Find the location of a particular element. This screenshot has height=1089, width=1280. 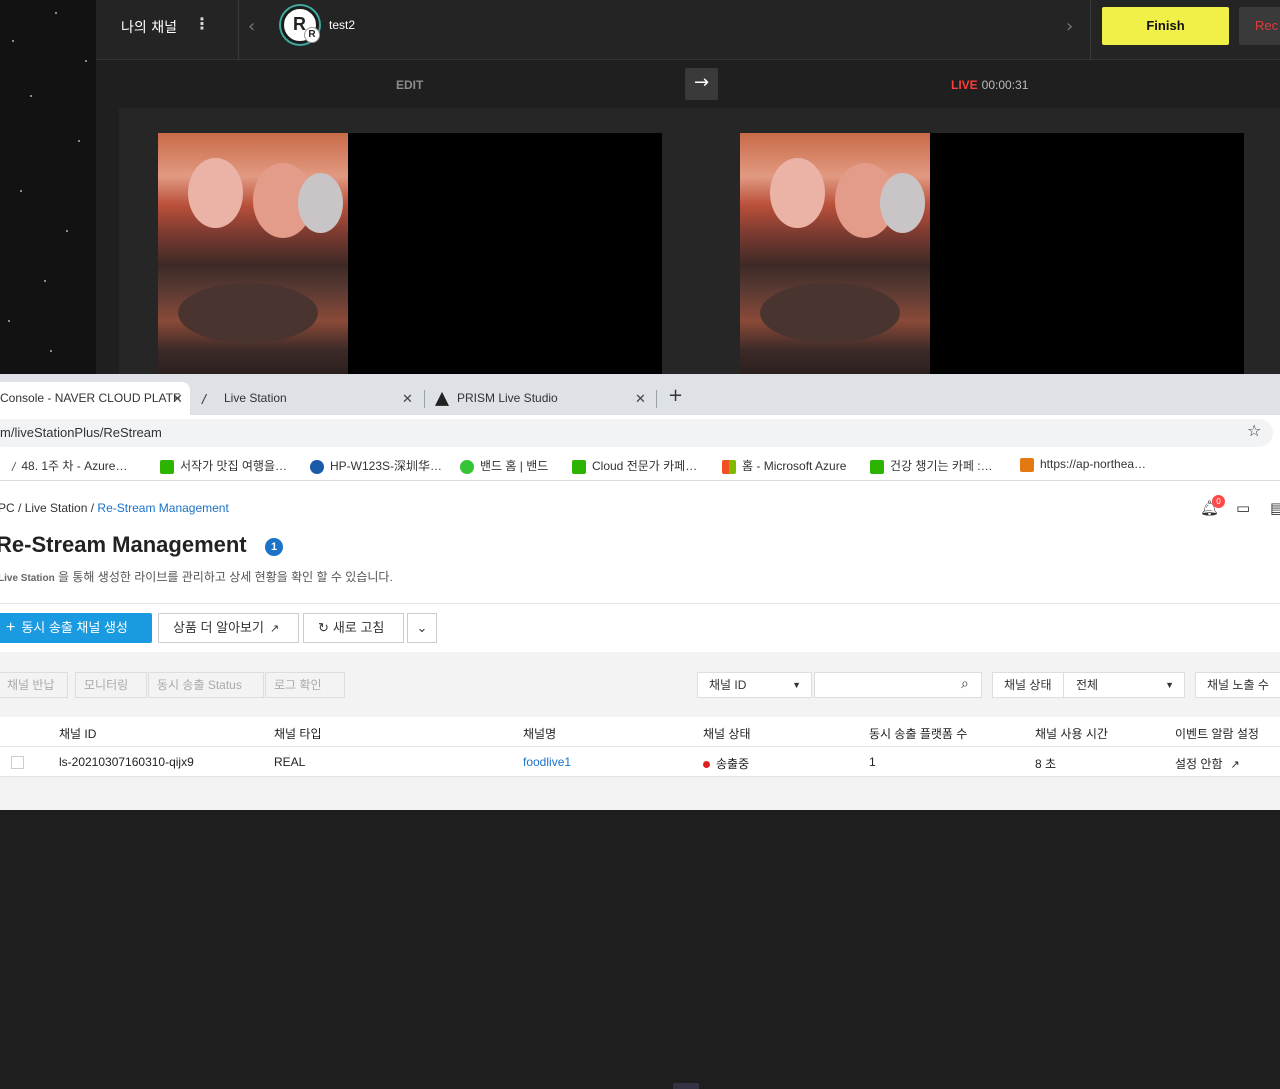

row-checkbox is located at coordinates (17, 762).